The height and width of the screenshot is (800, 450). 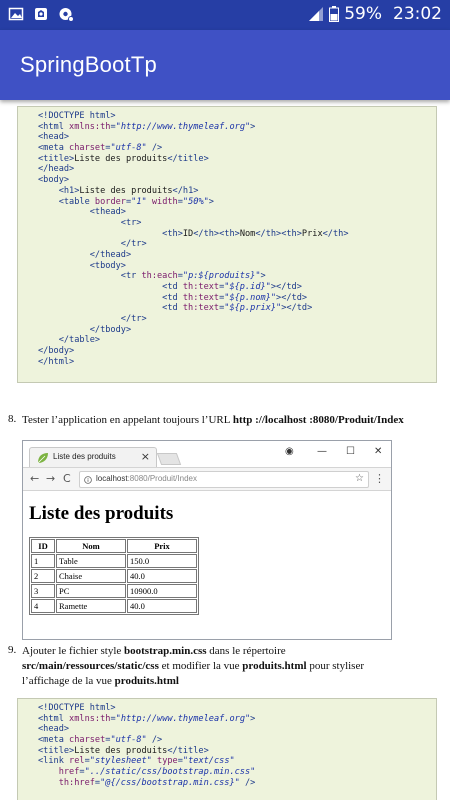 I want to click on account-icon: ◉, so click(x=289, y=451).